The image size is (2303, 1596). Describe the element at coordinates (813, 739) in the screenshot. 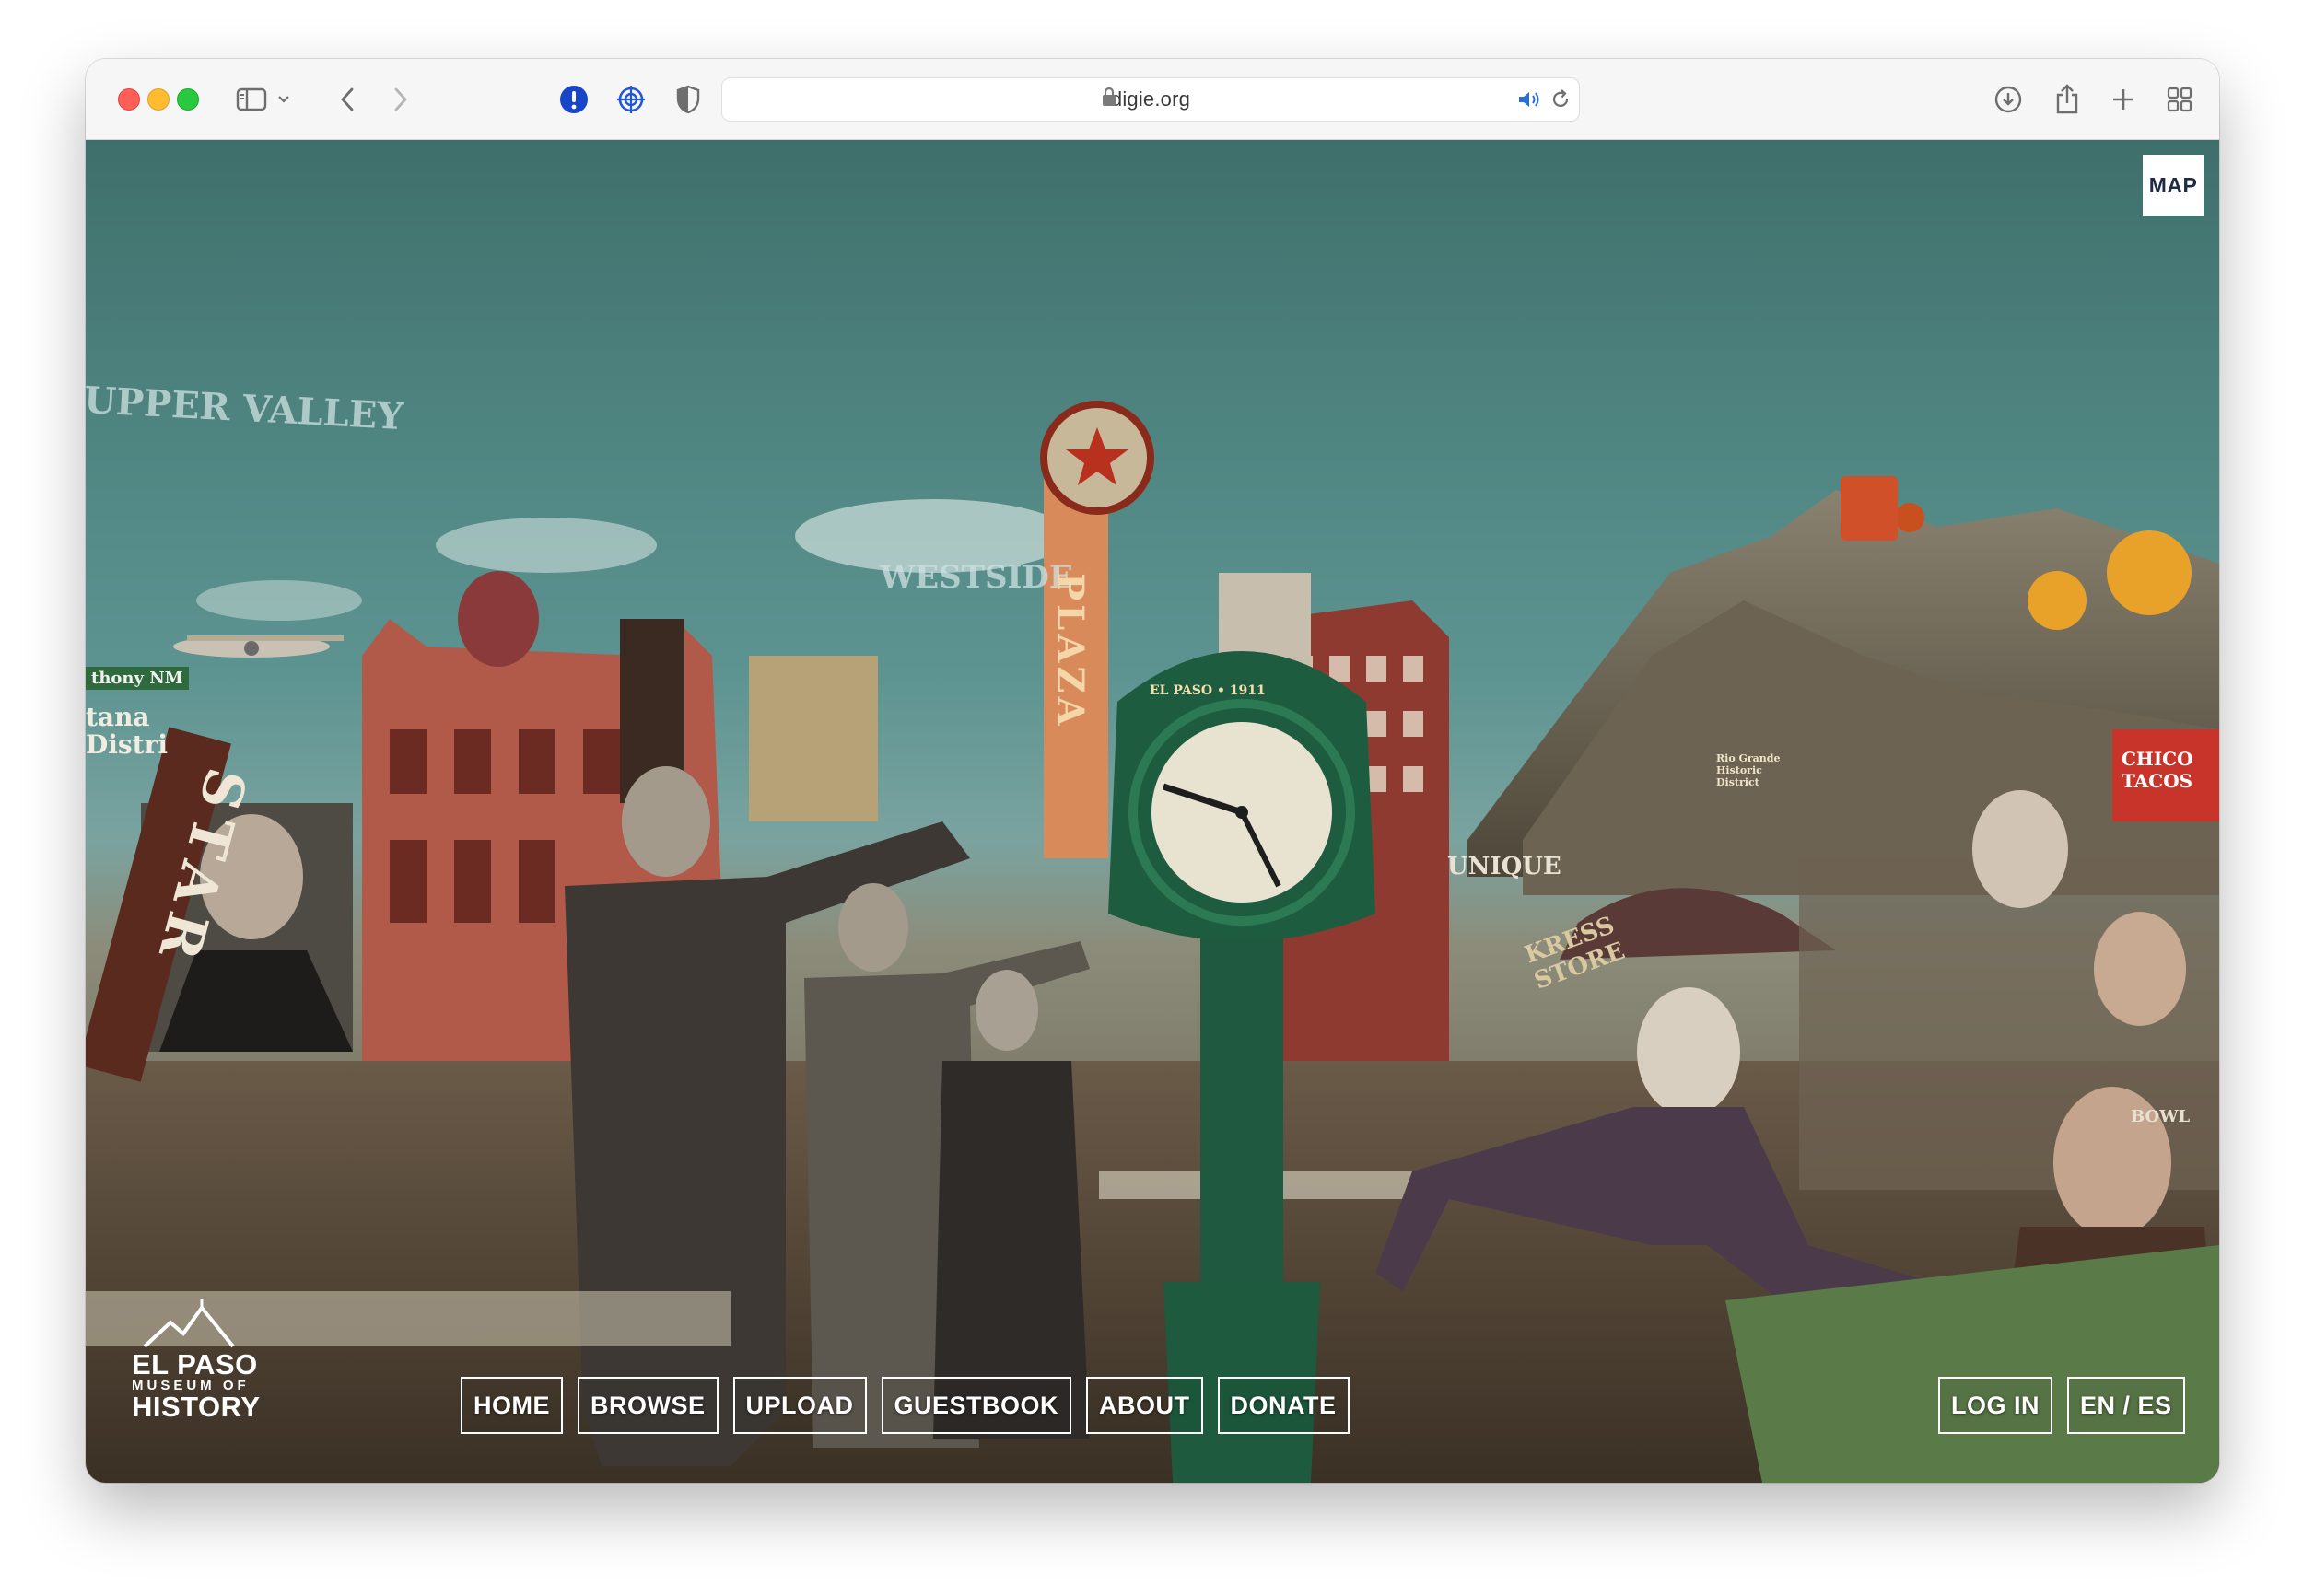

I see `sandstone-building` at that location.